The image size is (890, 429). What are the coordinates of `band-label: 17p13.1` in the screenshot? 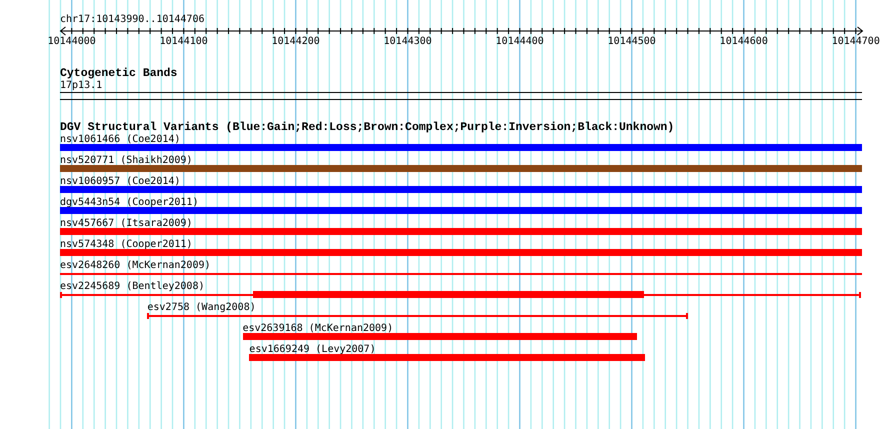 It's located at (82, 85).